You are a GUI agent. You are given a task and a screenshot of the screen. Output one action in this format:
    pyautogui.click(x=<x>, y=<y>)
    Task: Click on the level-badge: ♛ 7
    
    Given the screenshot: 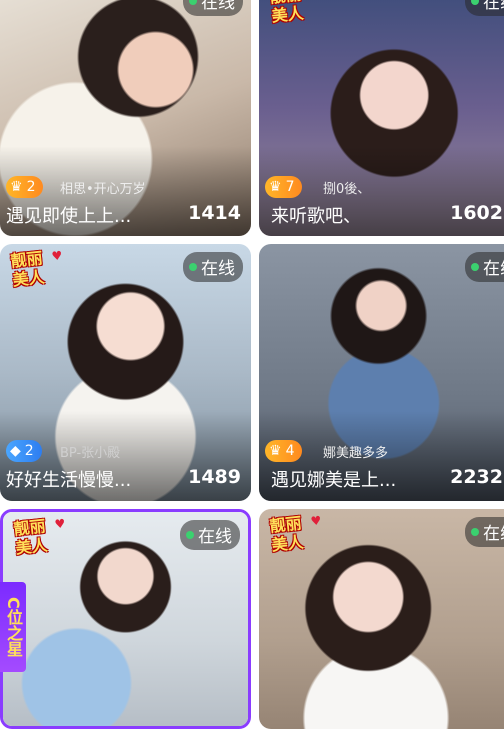 What is the action you would take?
    pyautogui.click(x=284, y=187)
    